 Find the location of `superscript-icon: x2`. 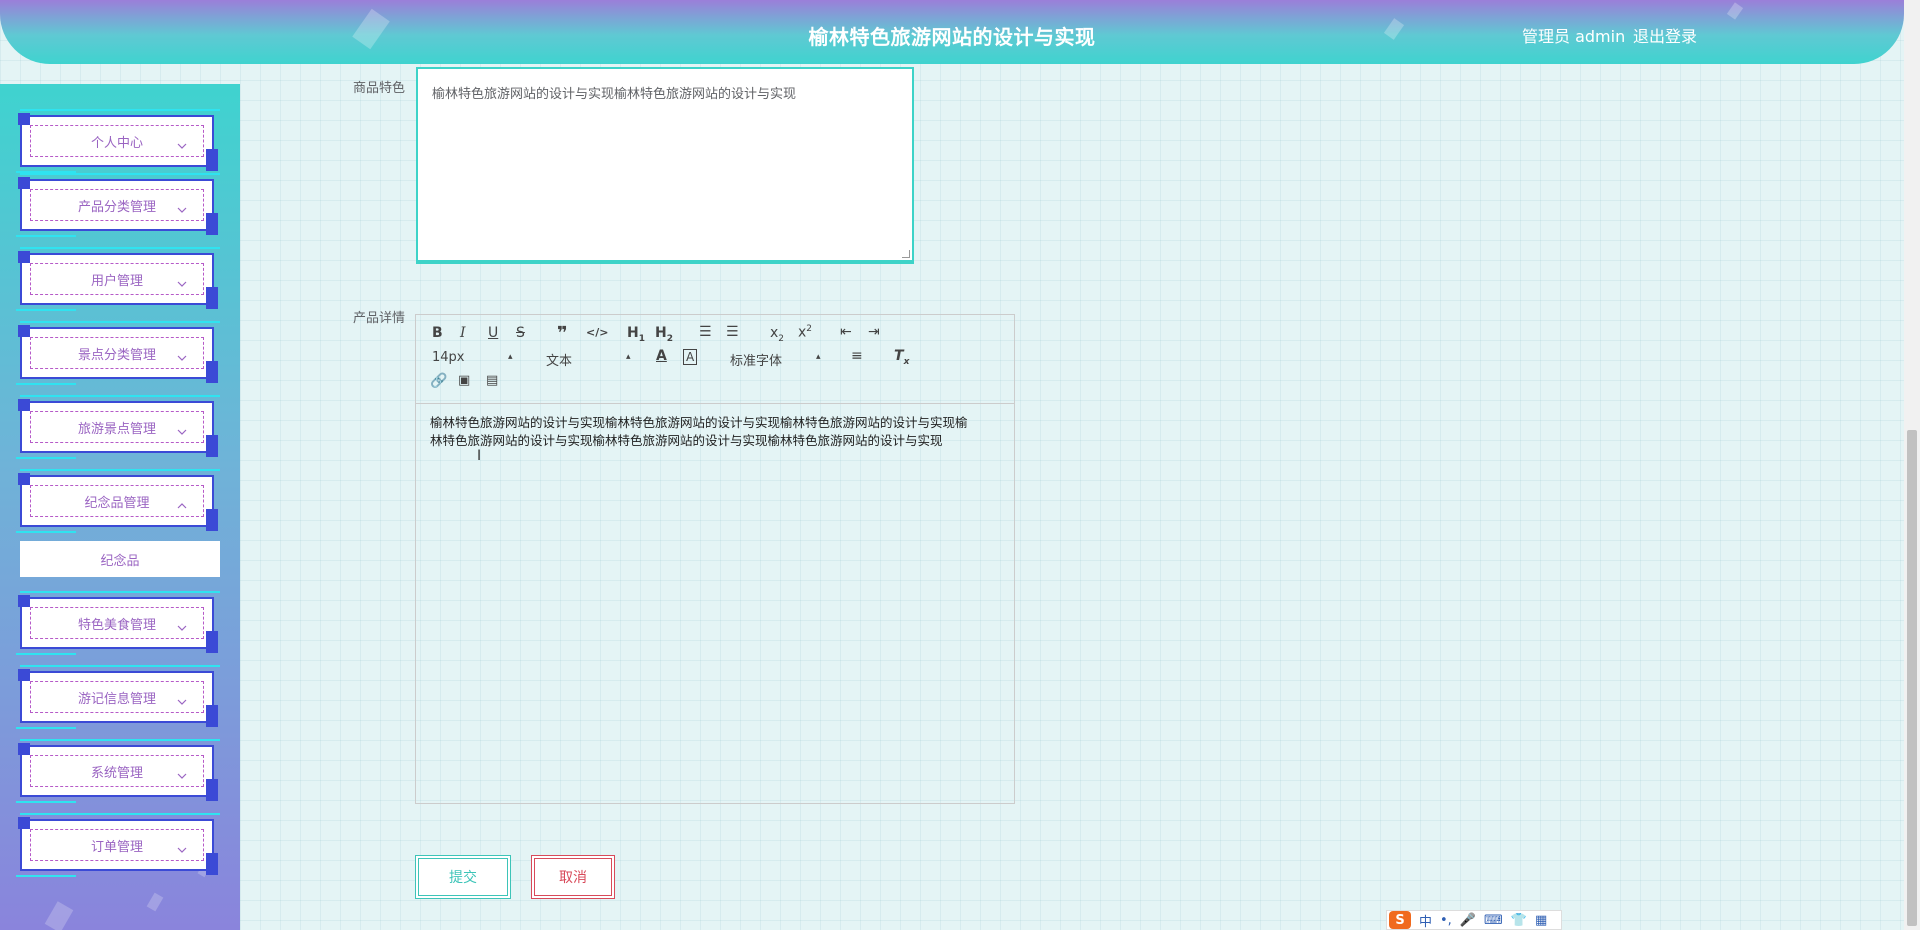

superscript-icon: x2 is located at coordinates (805, 332).